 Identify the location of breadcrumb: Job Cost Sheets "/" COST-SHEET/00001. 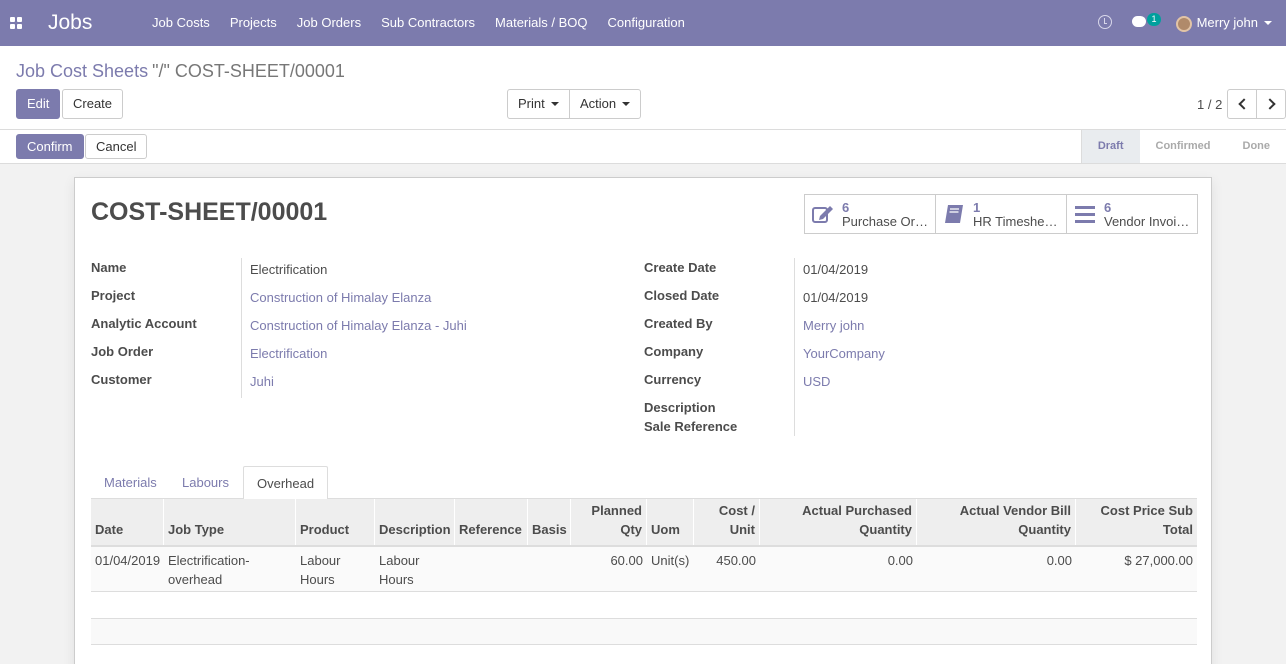
(180, 71).